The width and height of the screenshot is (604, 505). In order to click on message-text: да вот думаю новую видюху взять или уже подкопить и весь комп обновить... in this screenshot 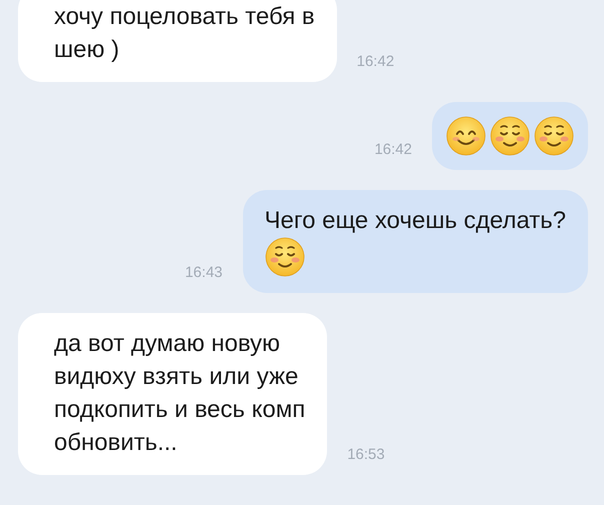, I will do `click(179, 393)`.